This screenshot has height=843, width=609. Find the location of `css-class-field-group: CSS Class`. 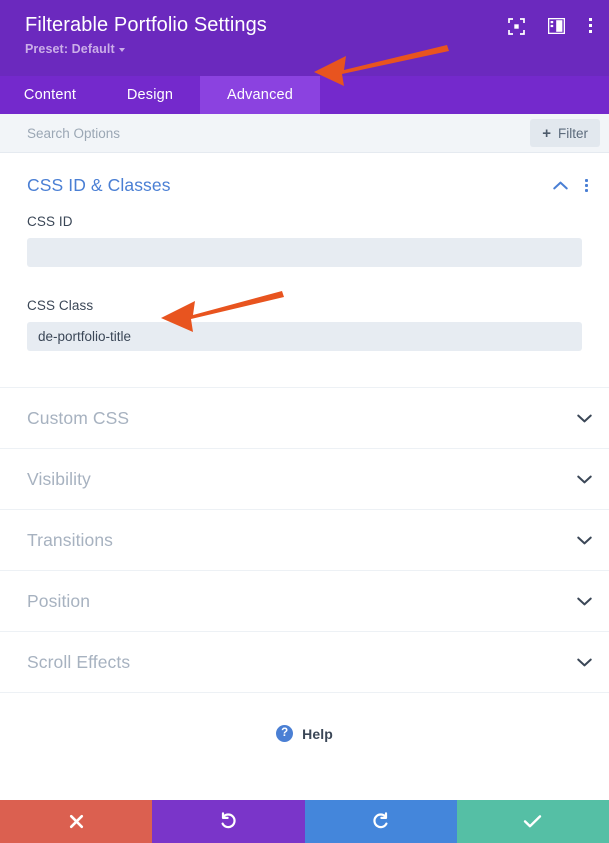

css-class-field-group: CSS Class is located at coordinates (304, 324).